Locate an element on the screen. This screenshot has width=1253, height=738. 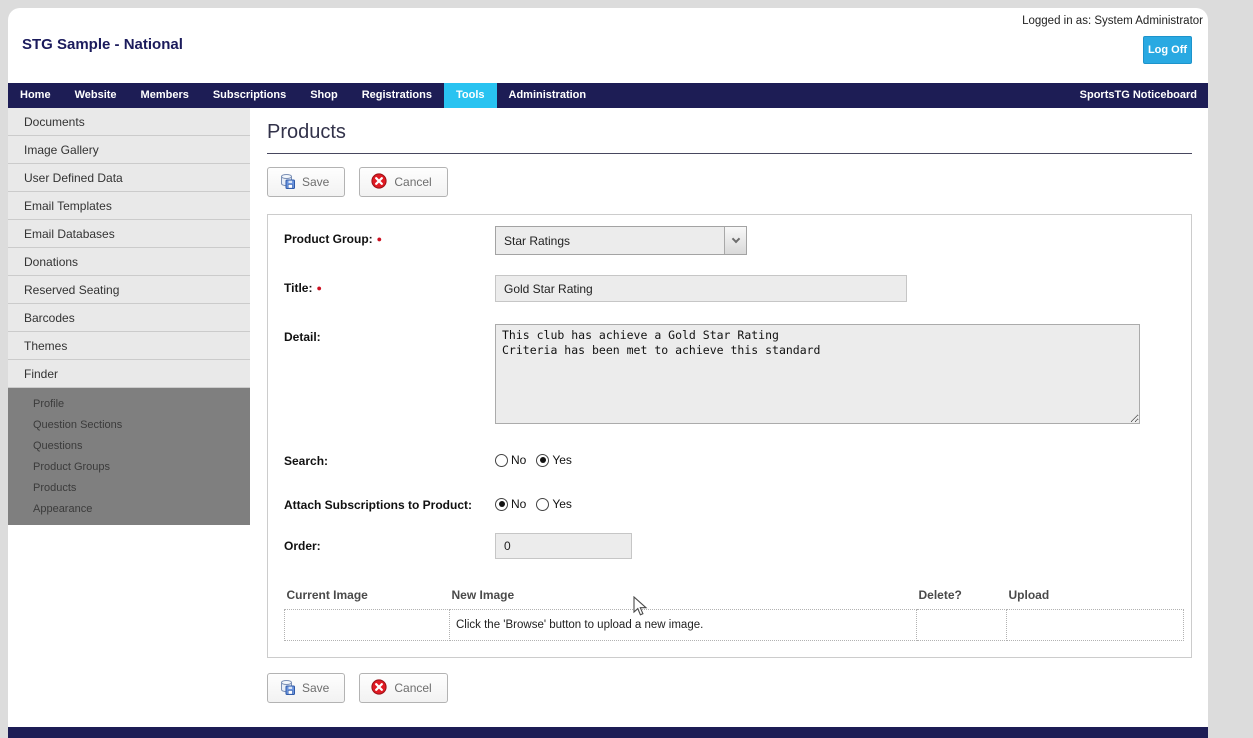
detail-label: Detail: is located at coordinates (302, 337).